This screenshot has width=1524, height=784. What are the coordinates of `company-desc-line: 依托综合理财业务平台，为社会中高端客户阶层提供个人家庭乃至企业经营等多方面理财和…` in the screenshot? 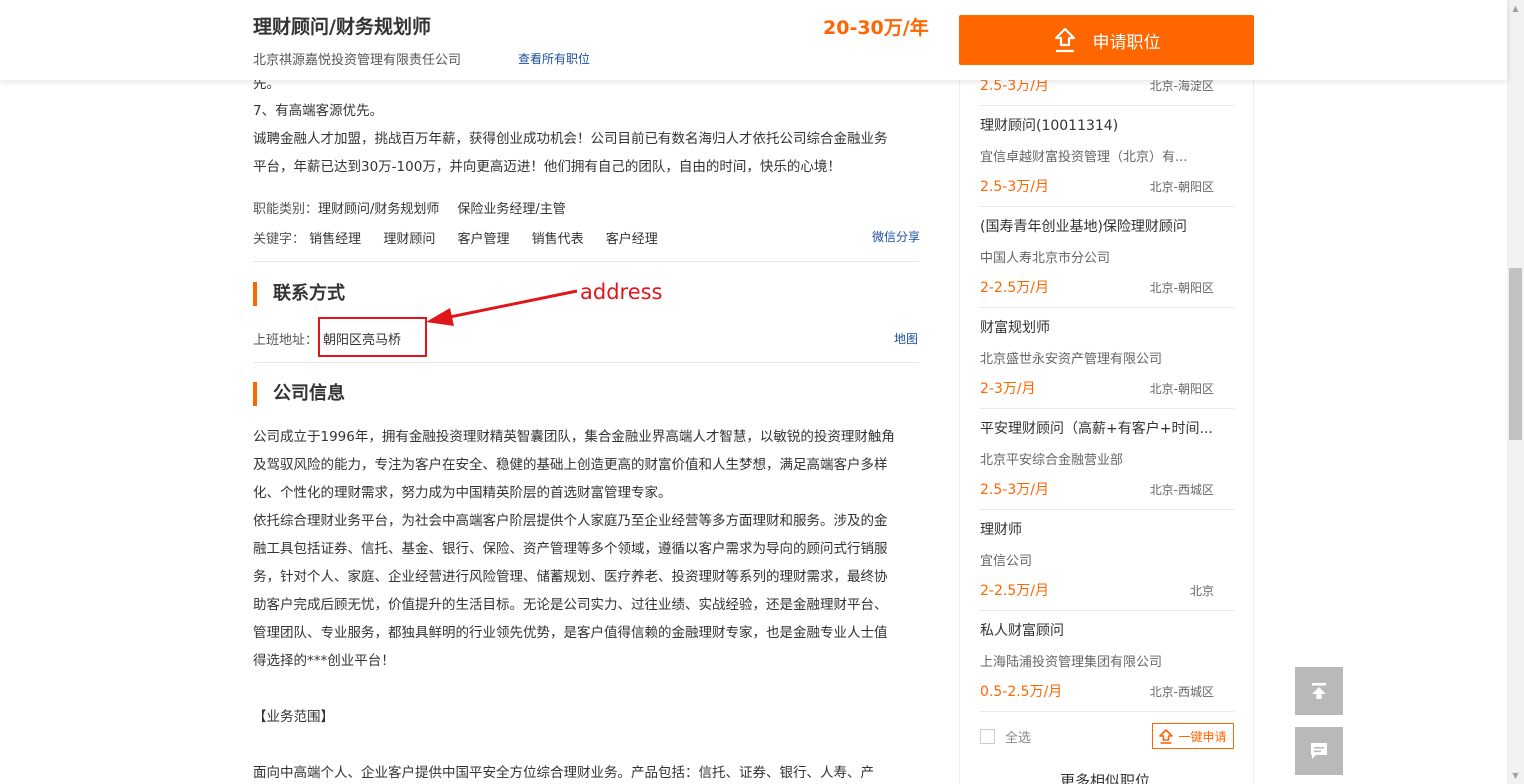 It's located at (570, 521).